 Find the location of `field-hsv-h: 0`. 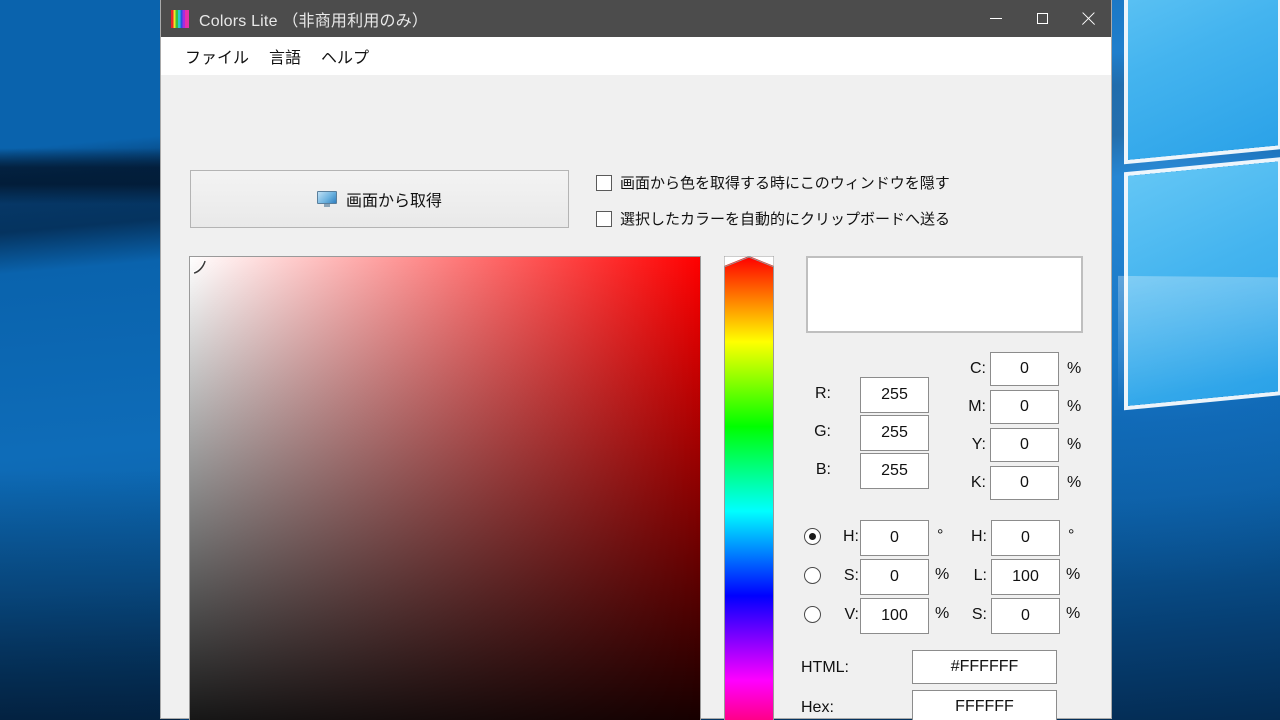

field-hsv-h: 0 is located at coordinates (894, 538).